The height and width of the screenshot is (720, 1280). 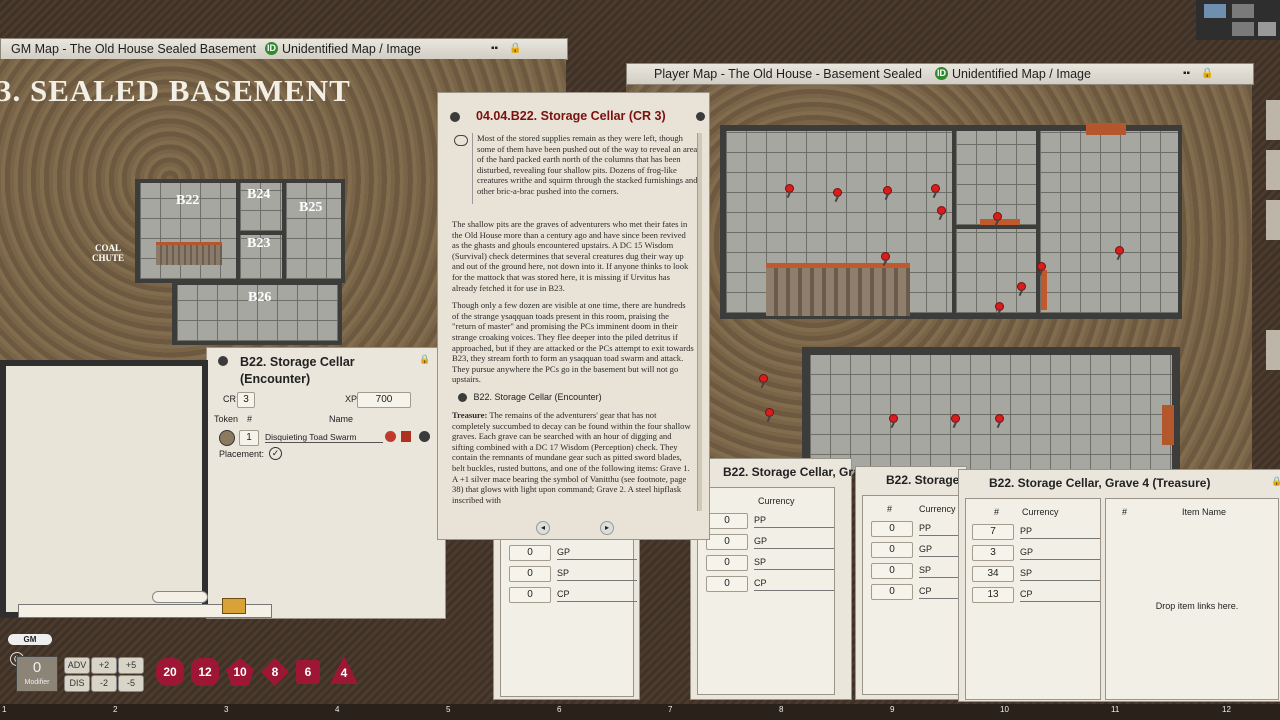 I want to click on dis-button: DIS, so click(x=77, y=683).